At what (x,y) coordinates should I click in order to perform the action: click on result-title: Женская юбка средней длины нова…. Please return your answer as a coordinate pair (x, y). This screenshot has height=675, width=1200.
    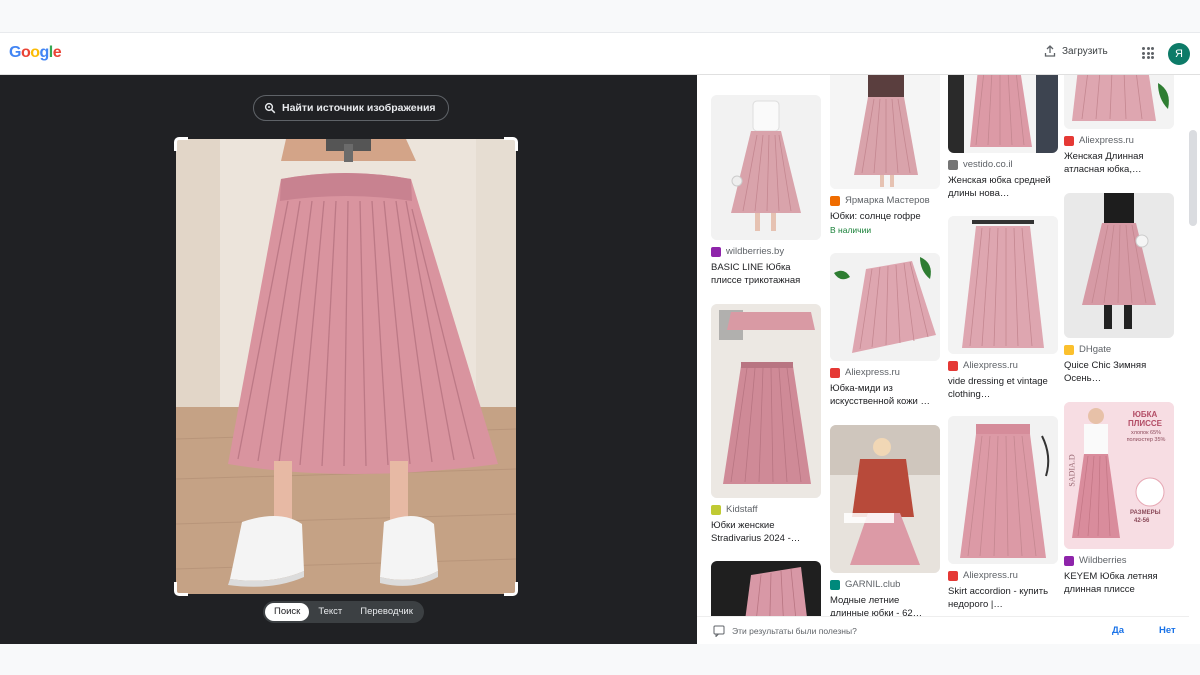
    Looking at the image, I should click on (1003, 187).